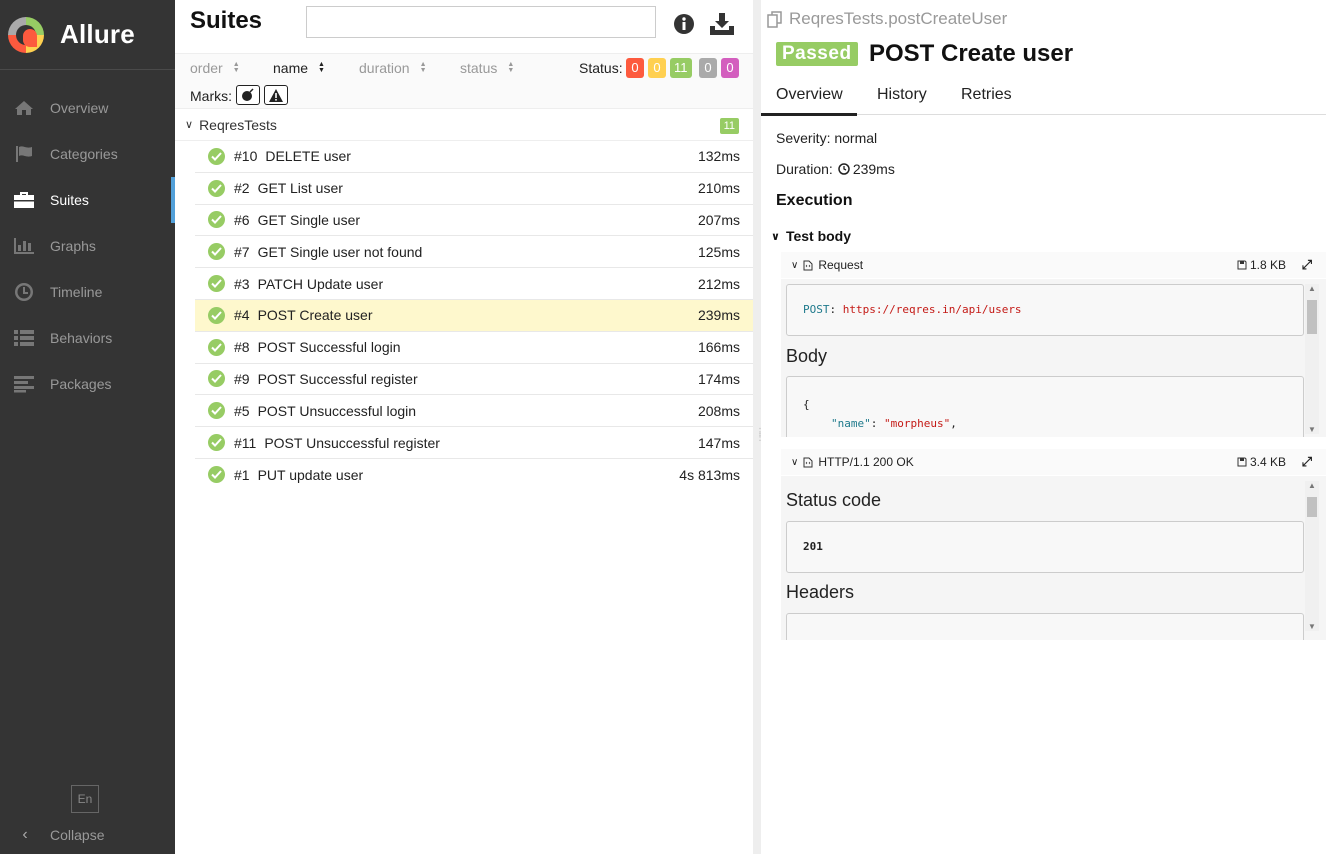  What do you see at coordinates (475, 157) in the screenshot?
I see `test-row: #10 DELETE user 132ms` at bounding box center [475, 157].